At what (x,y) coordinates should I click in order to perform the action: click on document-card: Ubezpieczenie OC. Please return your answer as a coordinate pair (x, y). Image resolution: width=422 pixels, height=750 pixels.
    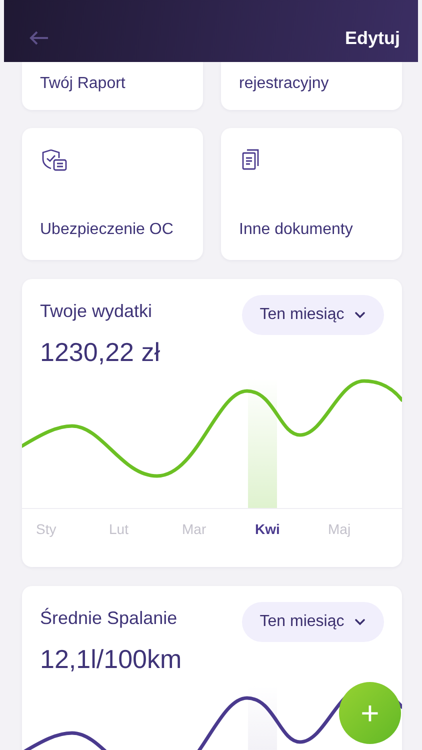
    Looking at the image, I should click on (112, 194).